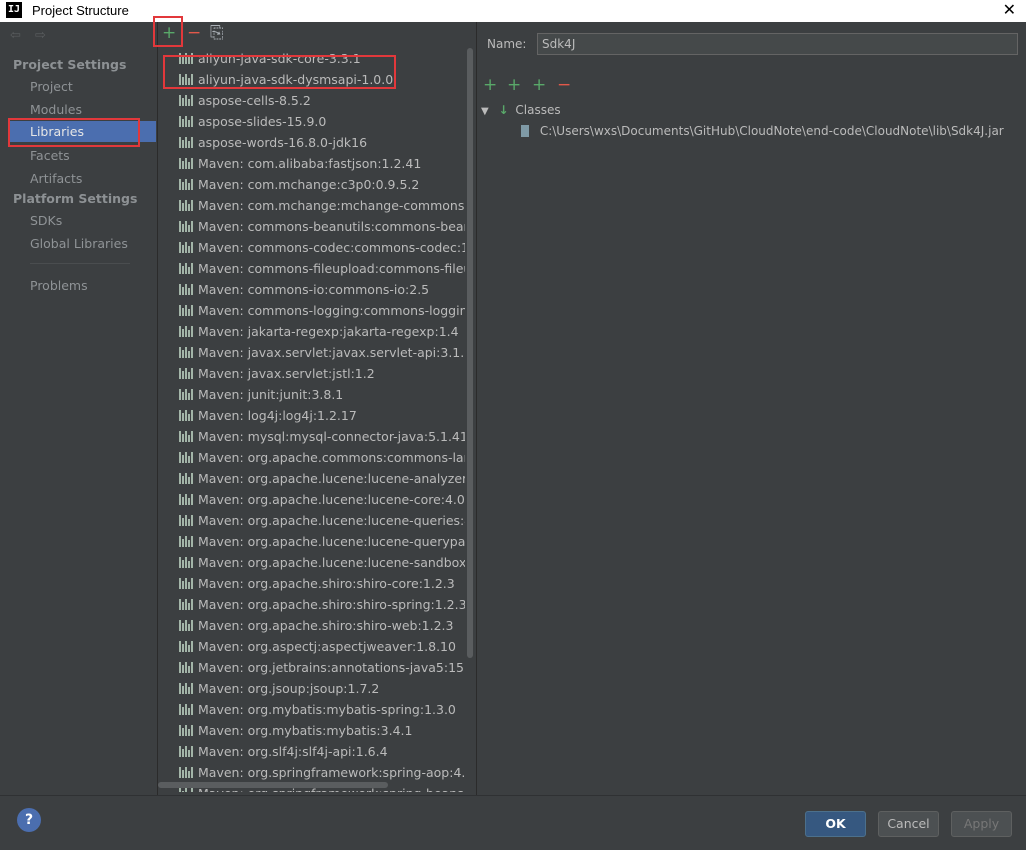  What do you see at coordinates (82, 178) in the screenshot?
I see `nav-item-artifacts: Artifacts` at bounding box center [82, 178].